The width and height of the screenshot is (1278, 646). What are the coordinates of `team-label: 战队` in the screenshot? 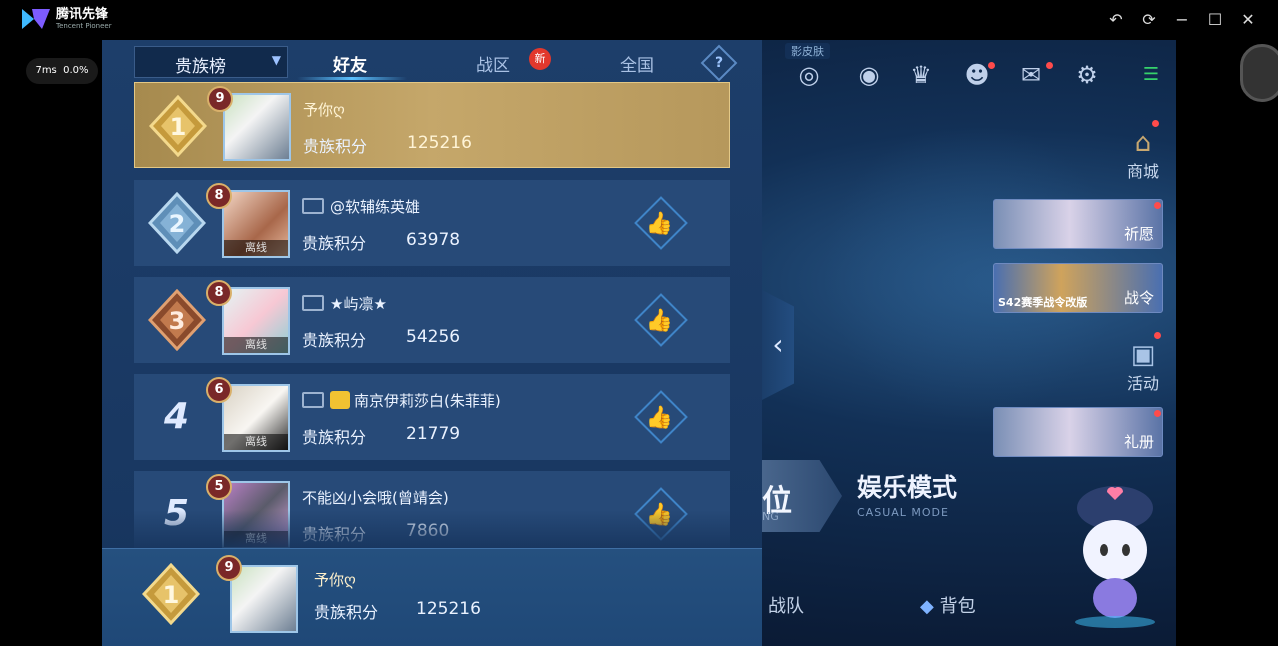 It's located at (786, 606).